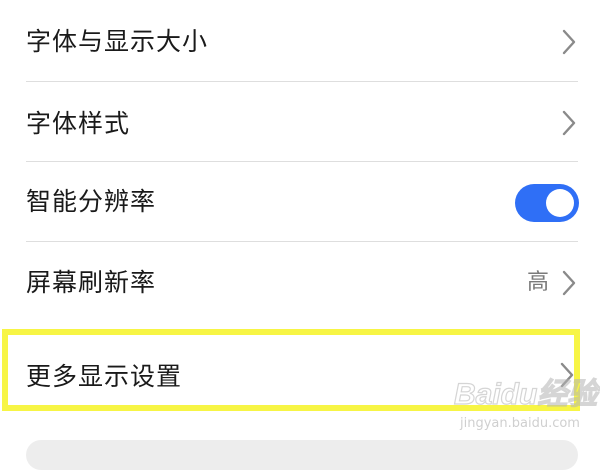 The image size is (600, 470). Describe the element at coordinates (560, 203) in the screenshot. I see `toggle-knob` at that location.